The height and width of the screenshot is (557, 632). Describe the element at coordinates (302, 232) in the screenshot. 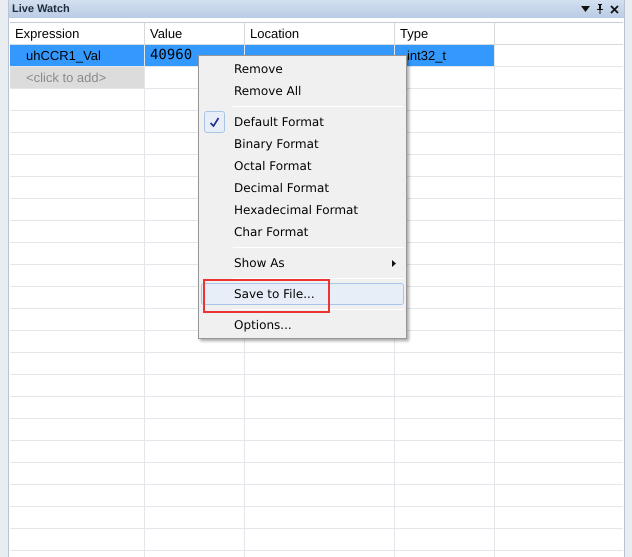

I see `menu-item: Char Format` at that location.